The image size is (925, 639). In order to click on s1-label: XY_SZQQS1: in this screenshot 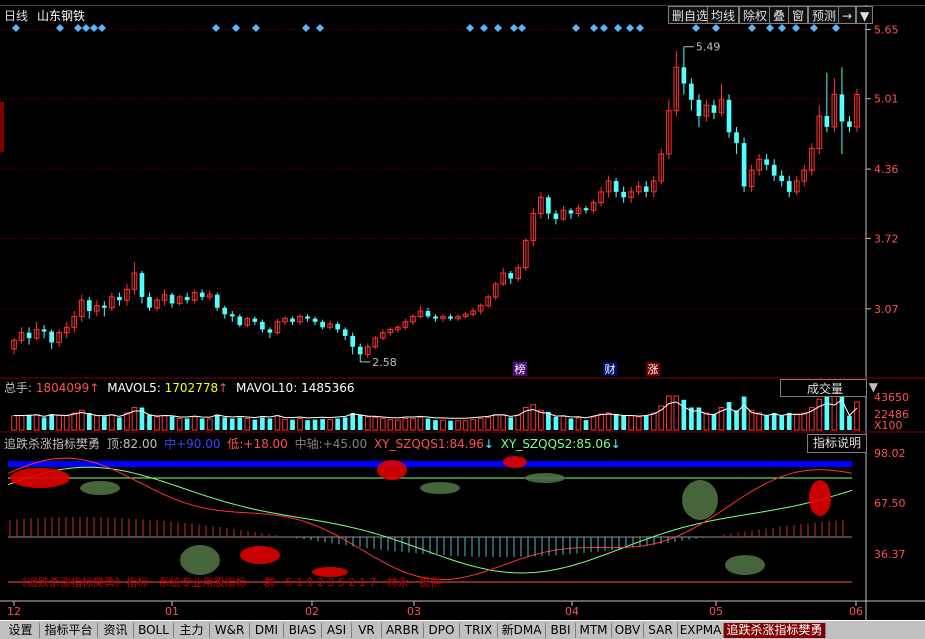, I will do `click(411, 444)`.